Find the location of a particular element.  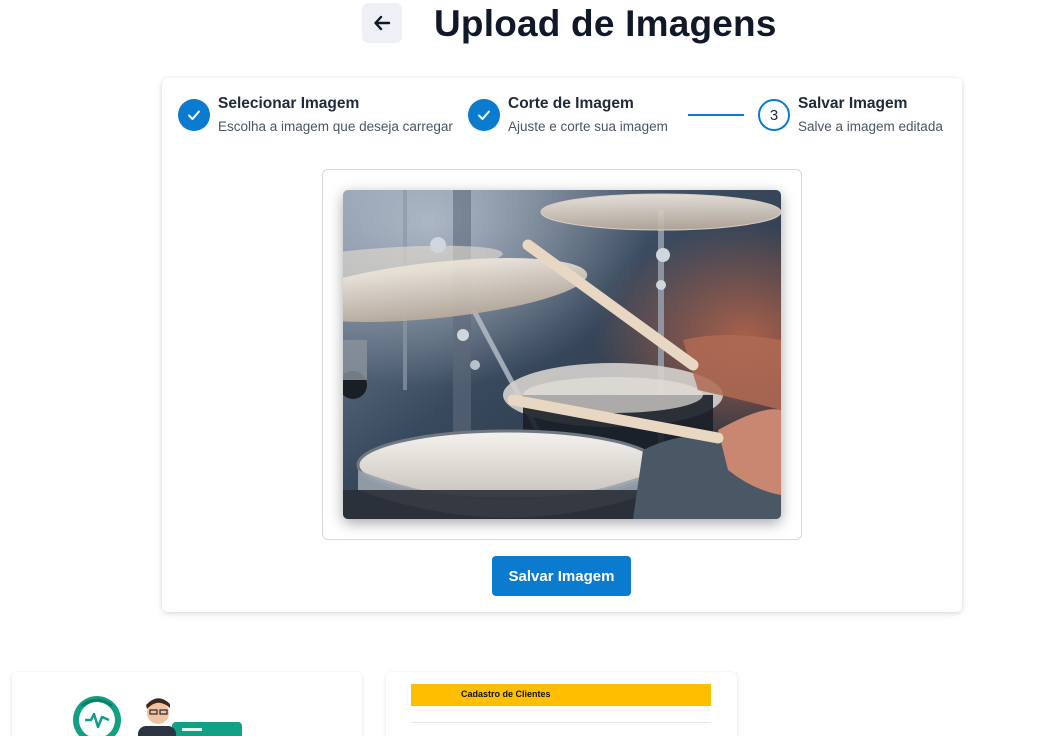

back-button is located at coordinates (382, 23).